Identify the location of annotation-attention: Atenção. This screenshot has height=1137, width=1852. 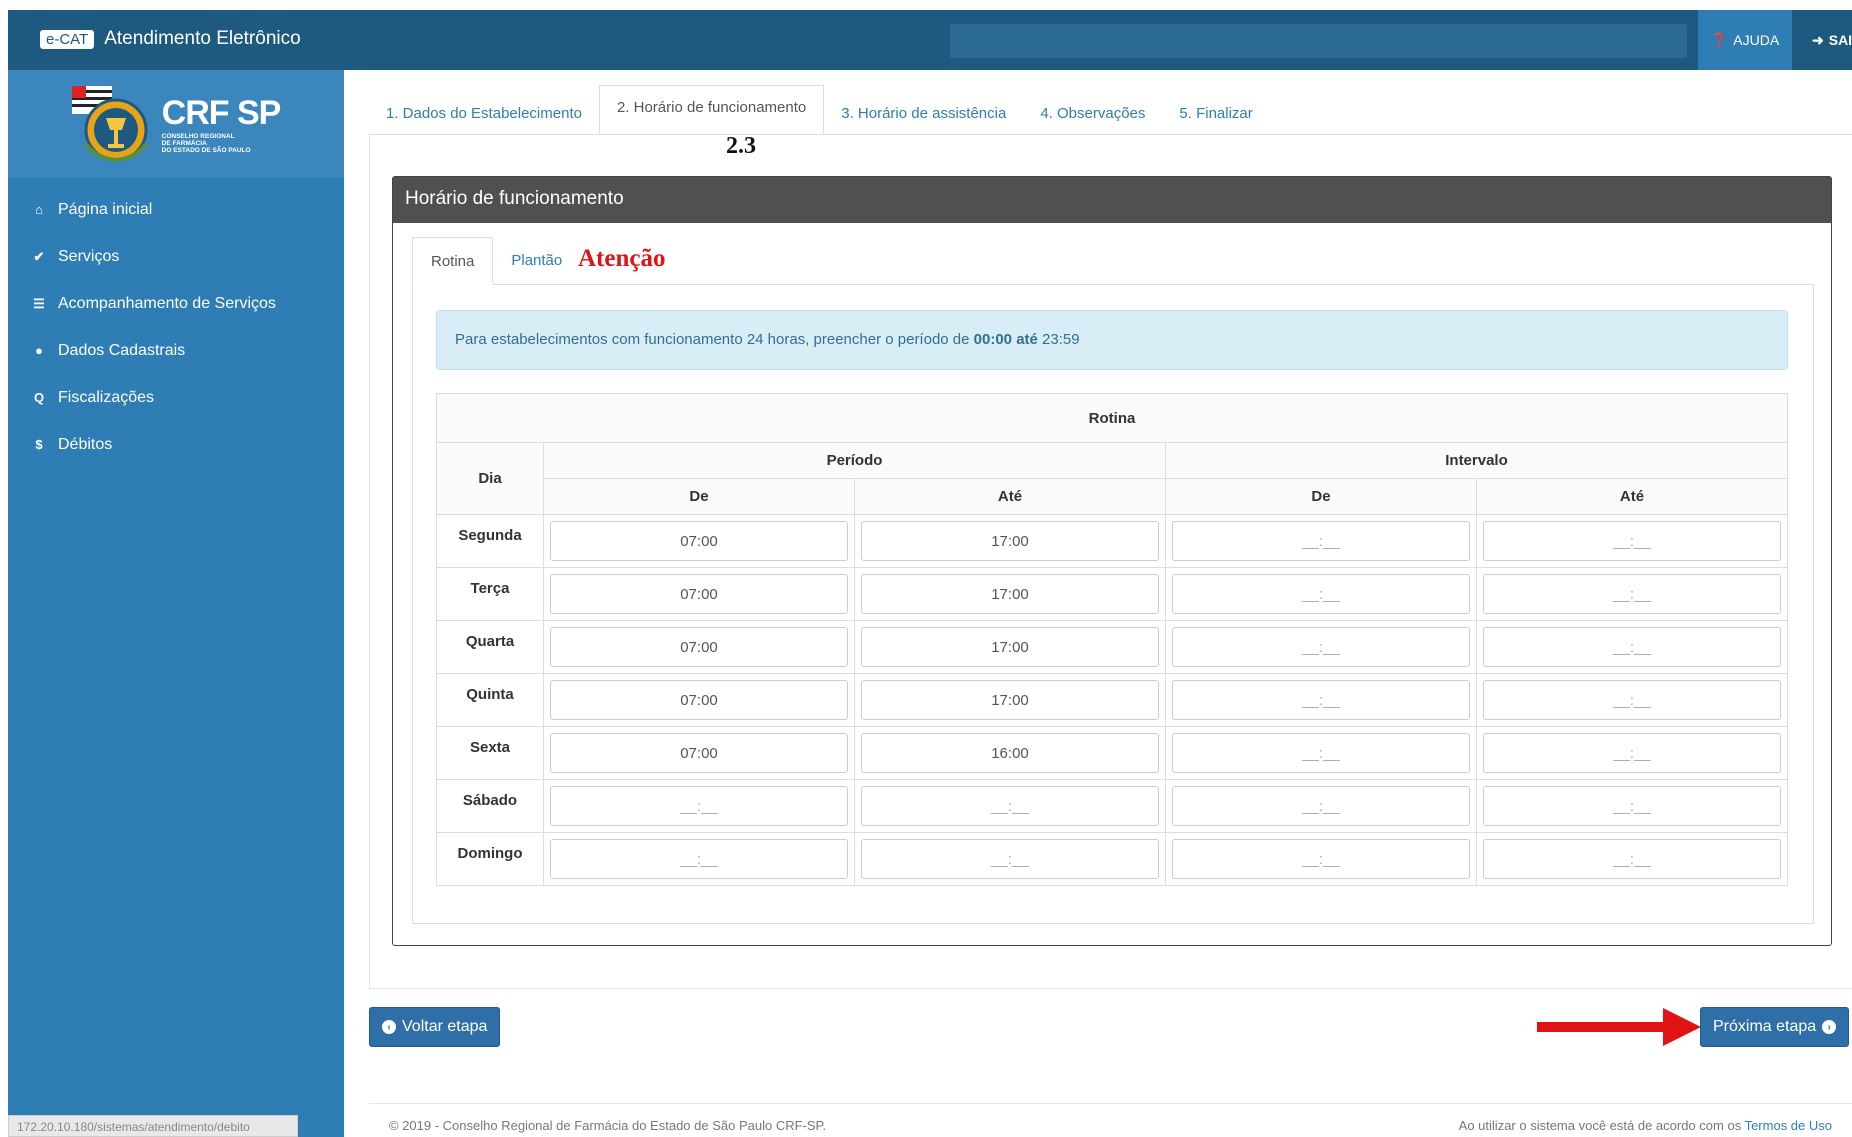
(622, 258).